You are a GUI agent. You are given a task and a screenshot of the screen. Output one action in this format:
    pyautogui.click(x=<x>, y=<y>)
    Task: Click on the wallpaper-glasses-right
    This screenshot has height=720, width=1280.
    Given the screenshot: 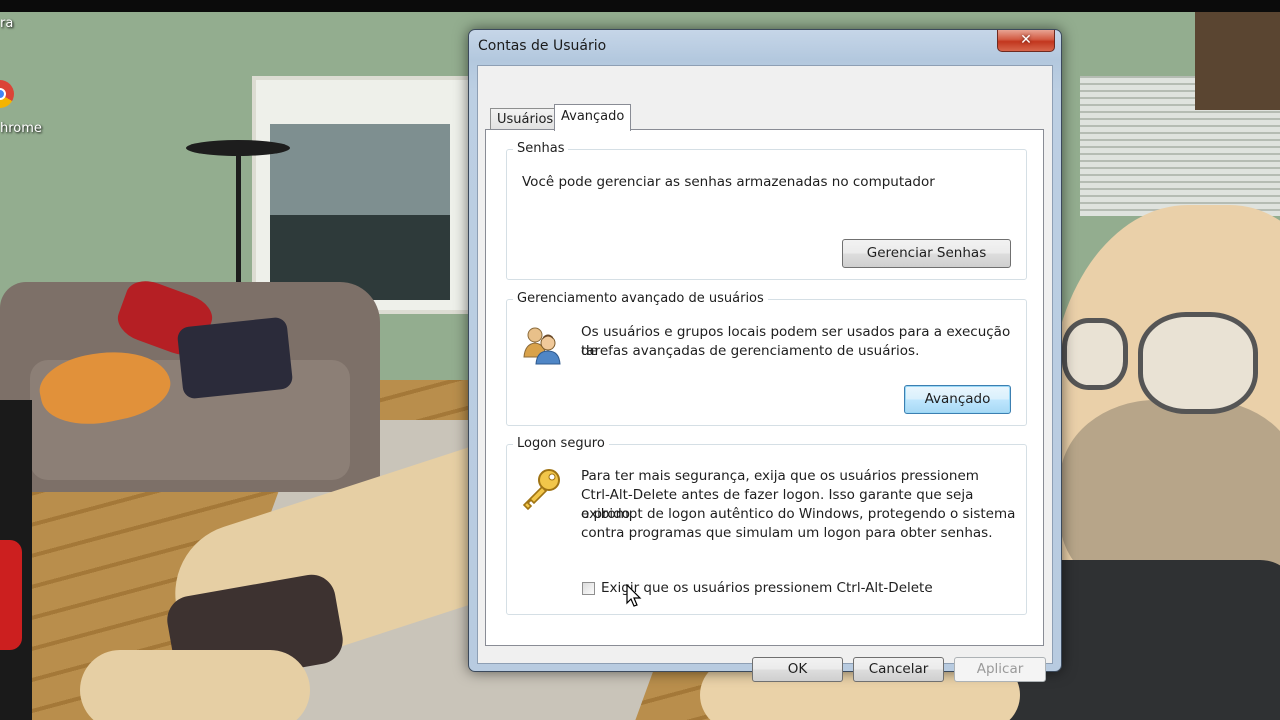 What is the action you would take?
    pyautogui.click(x=1198, y=363)
    